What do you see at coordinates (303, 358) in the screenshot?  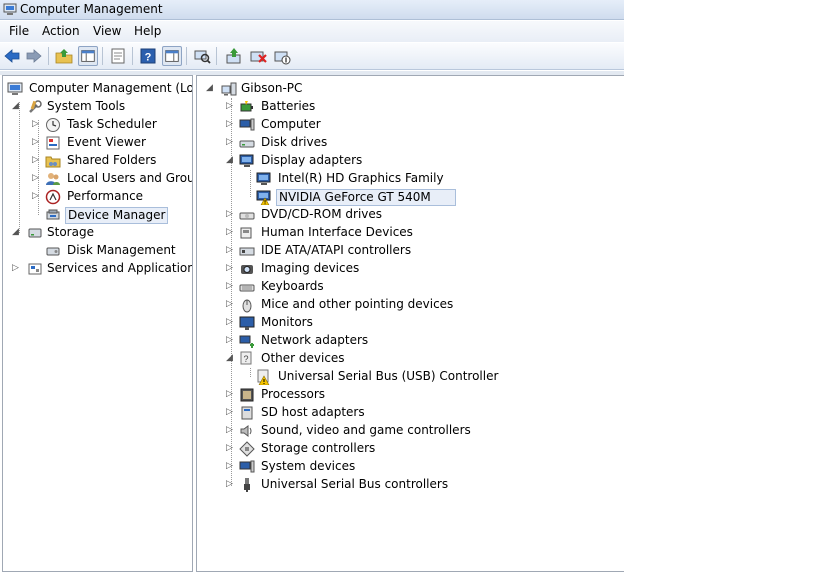 I see `device-category-label: Other devices` at bounding box center [303, 358].